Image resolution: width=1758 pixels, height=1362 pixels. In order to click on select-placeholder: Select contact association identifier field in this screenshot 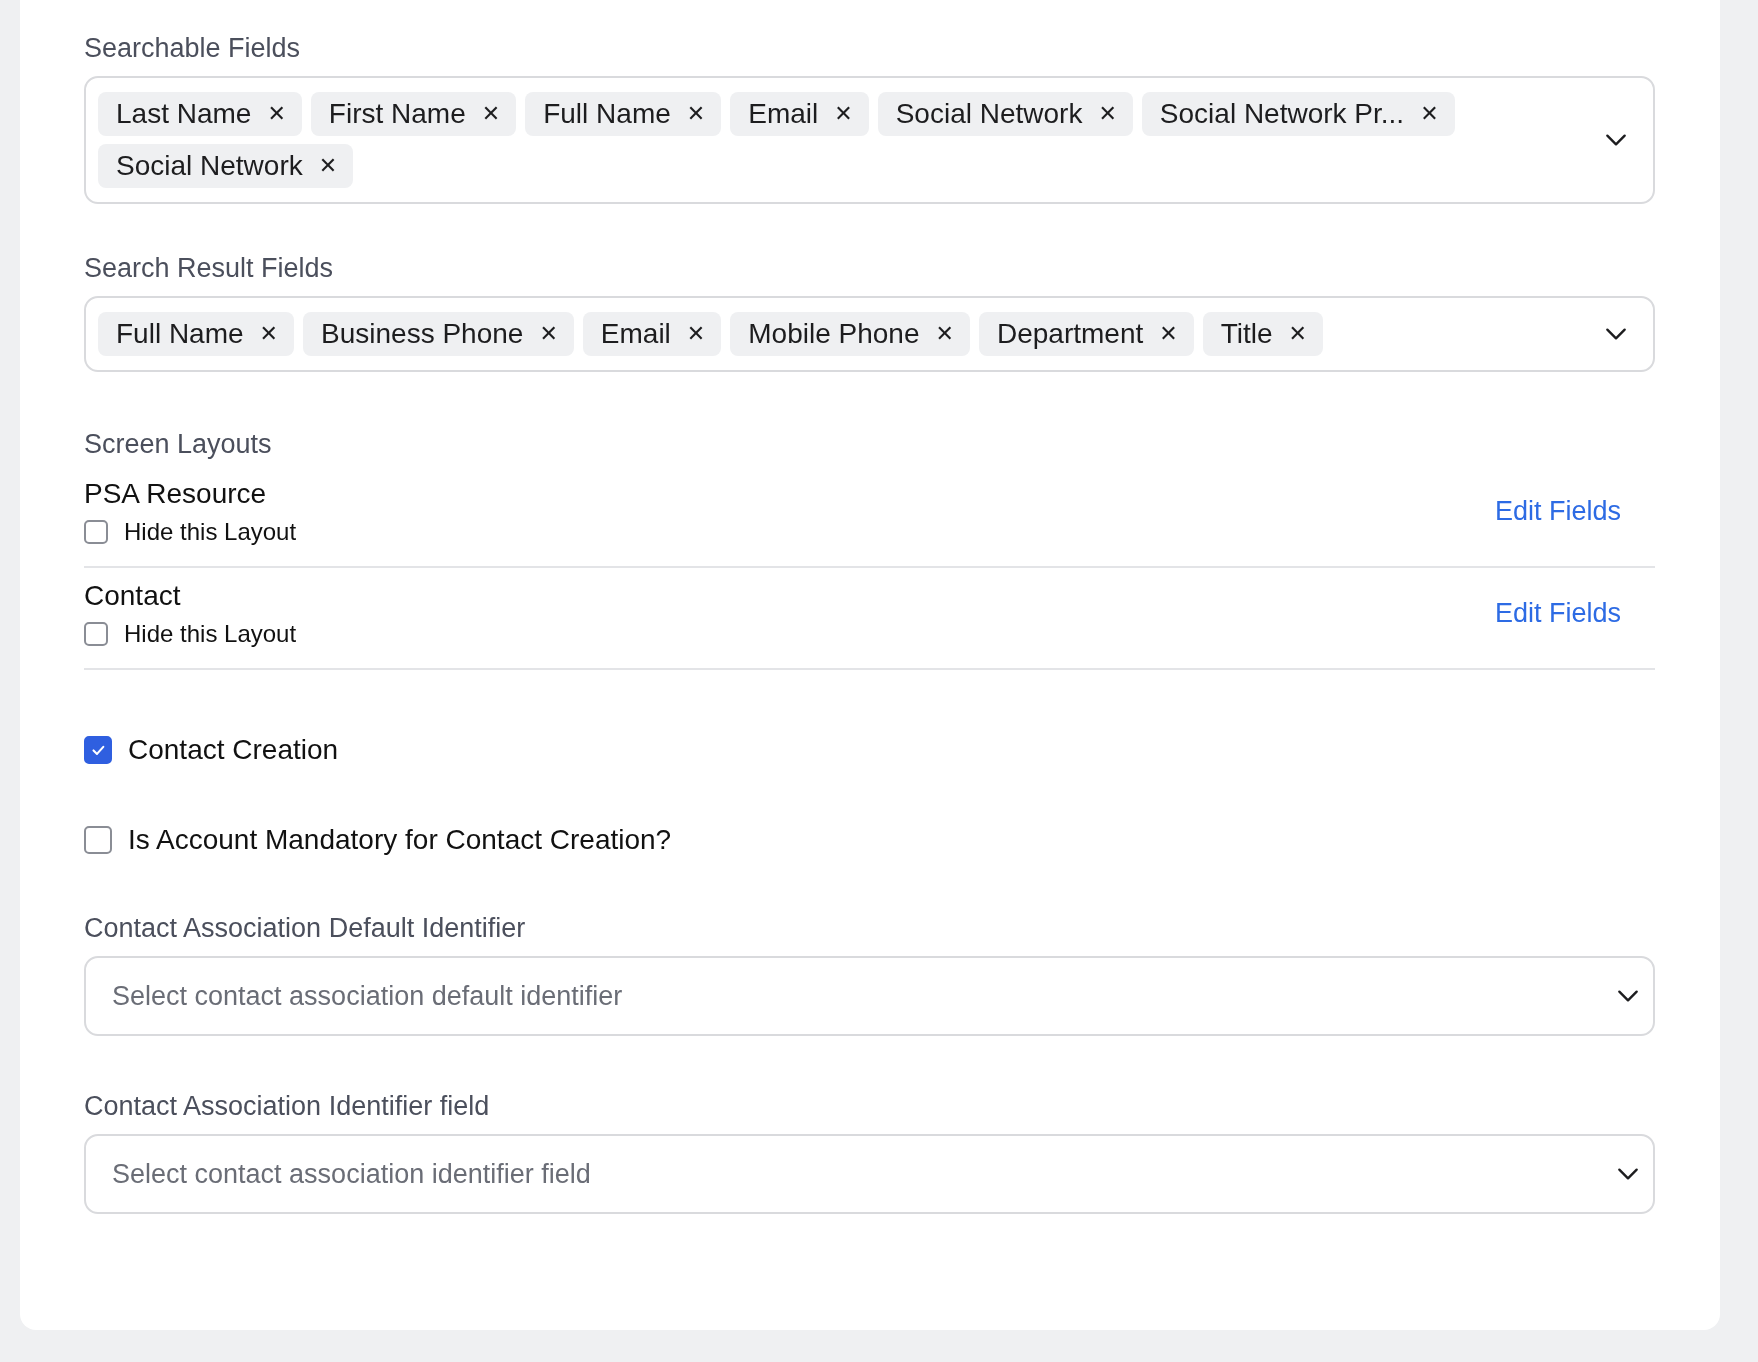, I will do `click(352, 1174)`.